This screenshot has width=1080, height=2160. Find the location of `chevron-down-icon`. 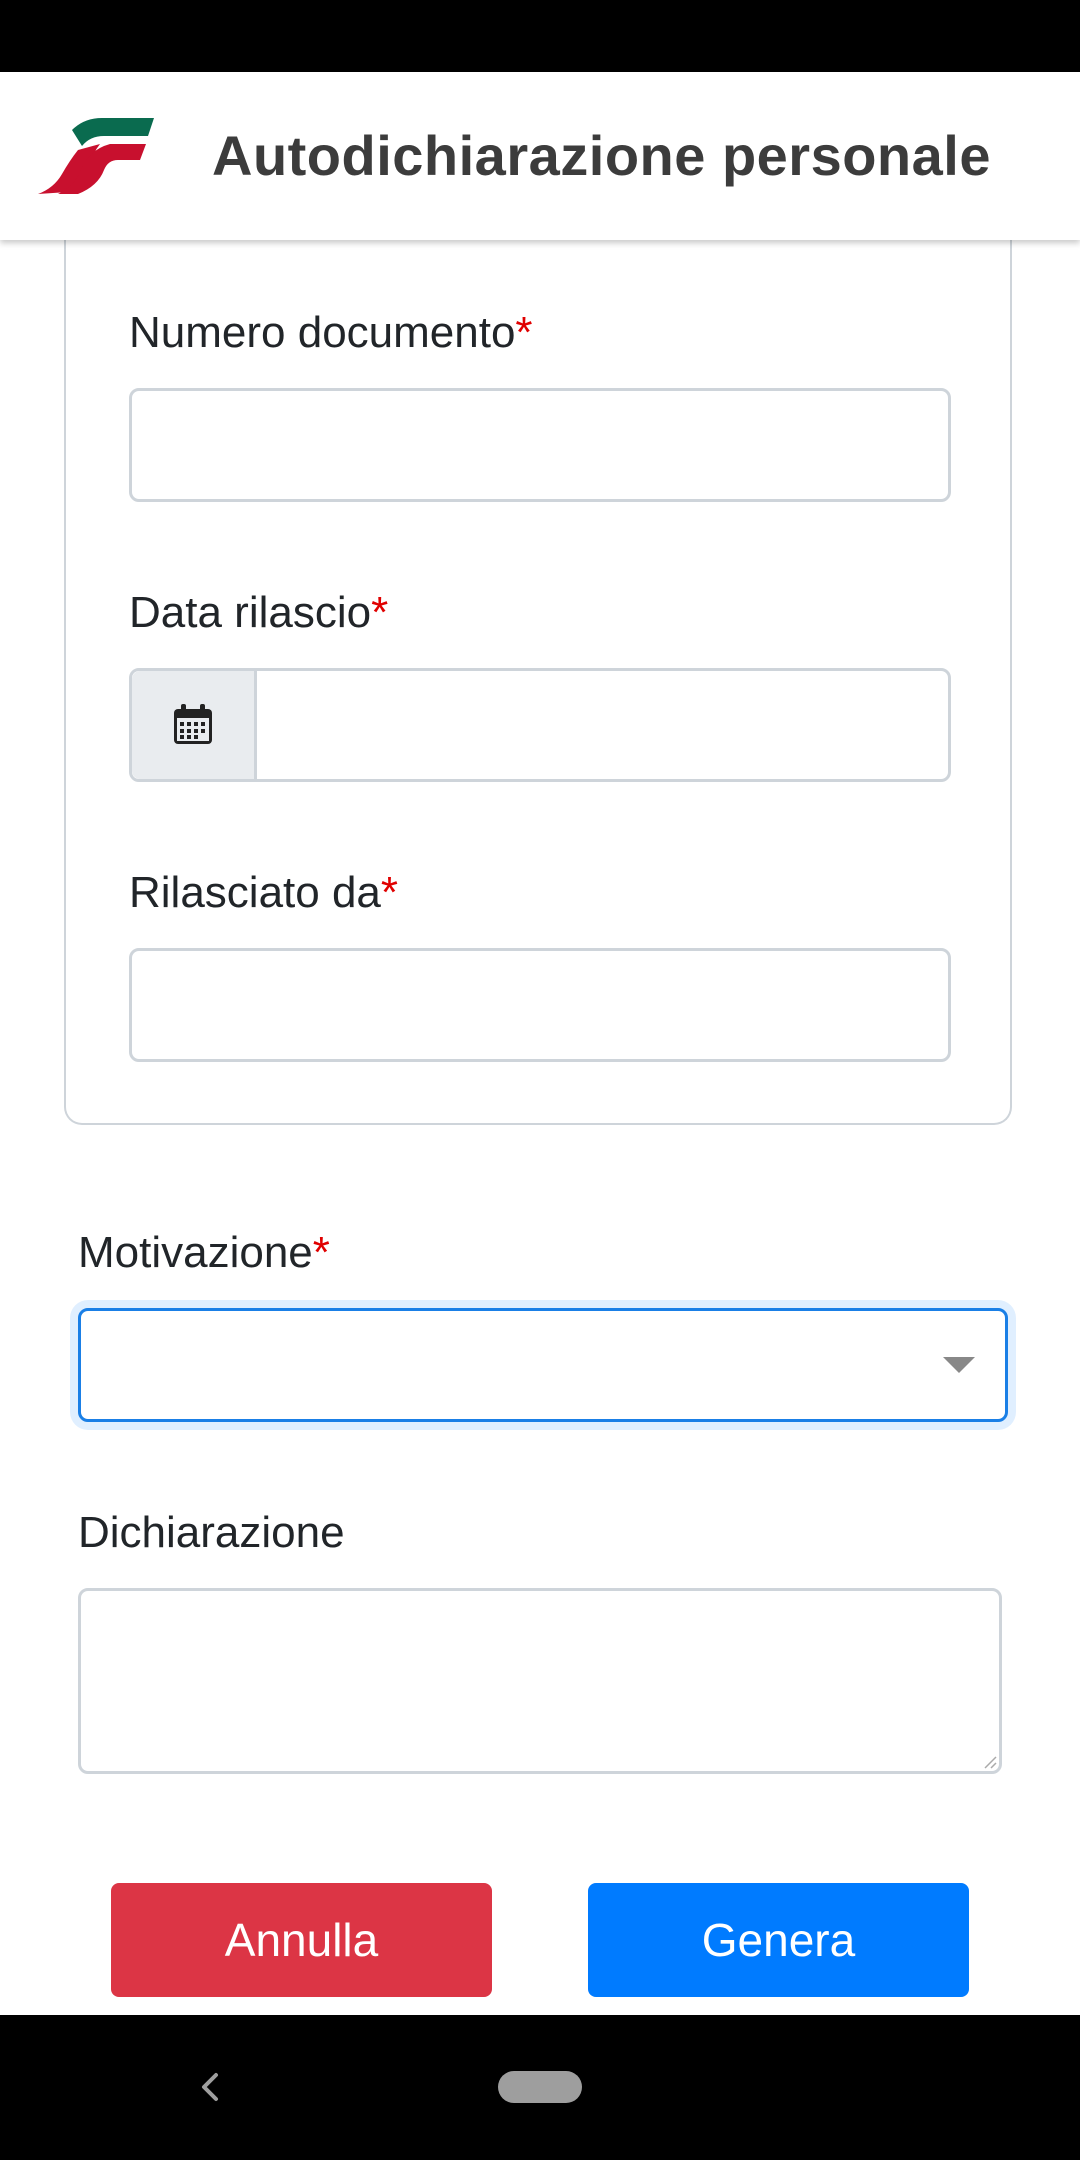

chevron-down-icon is located at coordinates (959, 1365).